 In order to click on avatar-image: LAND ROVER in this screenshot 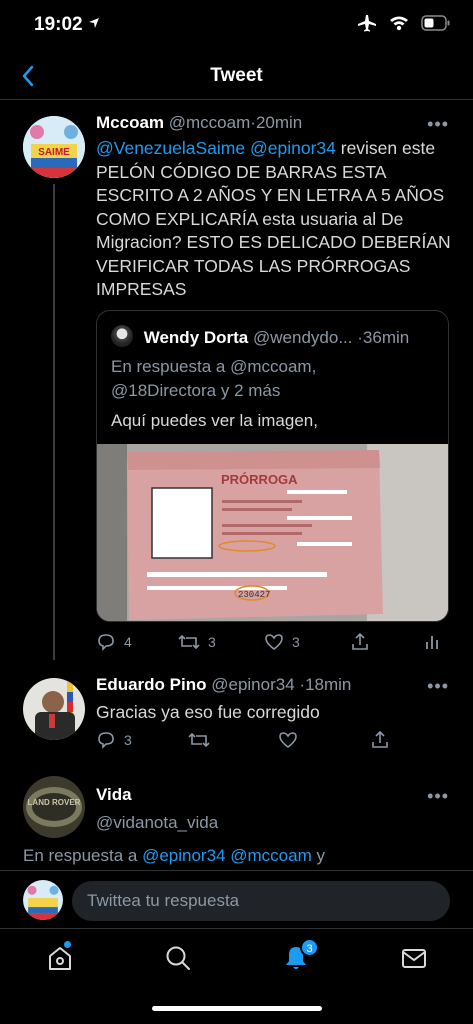, I will do `click(54, 807)`.